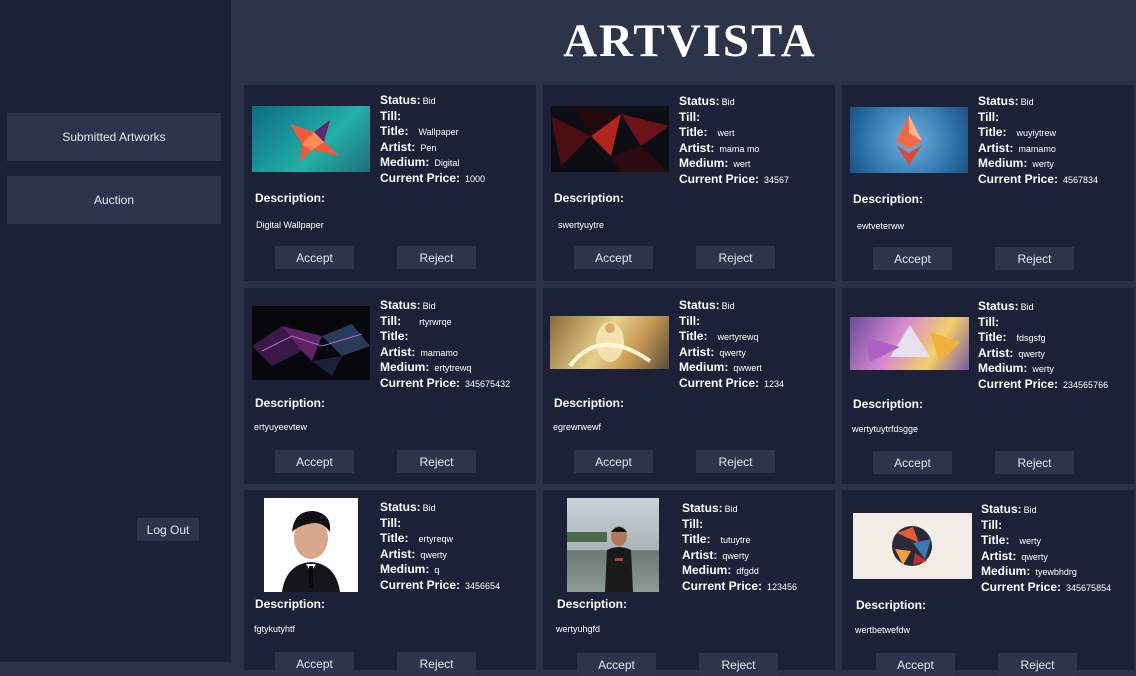 The width and height of the screenshot is (1136, 676). I want to click on submitted-artworks-button: Submitted Artworks, so click(114, 137).